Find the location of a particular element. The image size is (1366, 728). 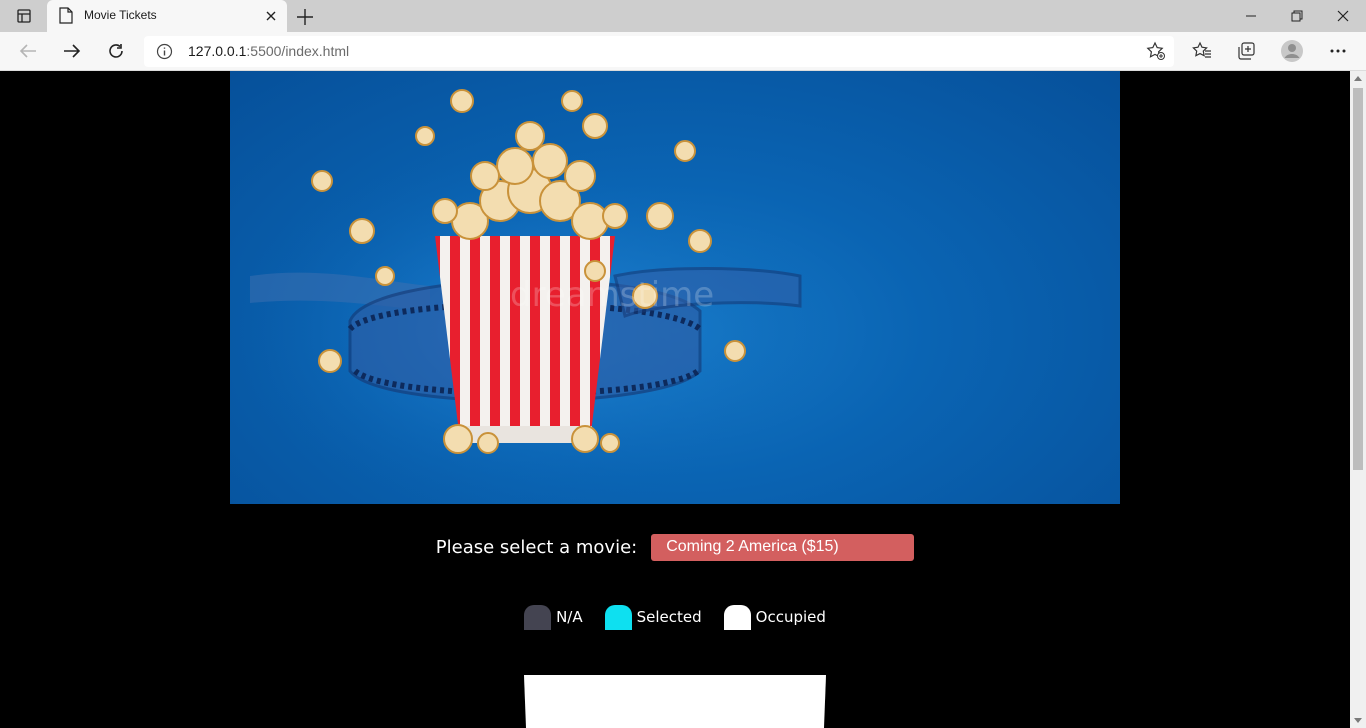

legend-occupied: Occupied is located at coordinates (774, 617).